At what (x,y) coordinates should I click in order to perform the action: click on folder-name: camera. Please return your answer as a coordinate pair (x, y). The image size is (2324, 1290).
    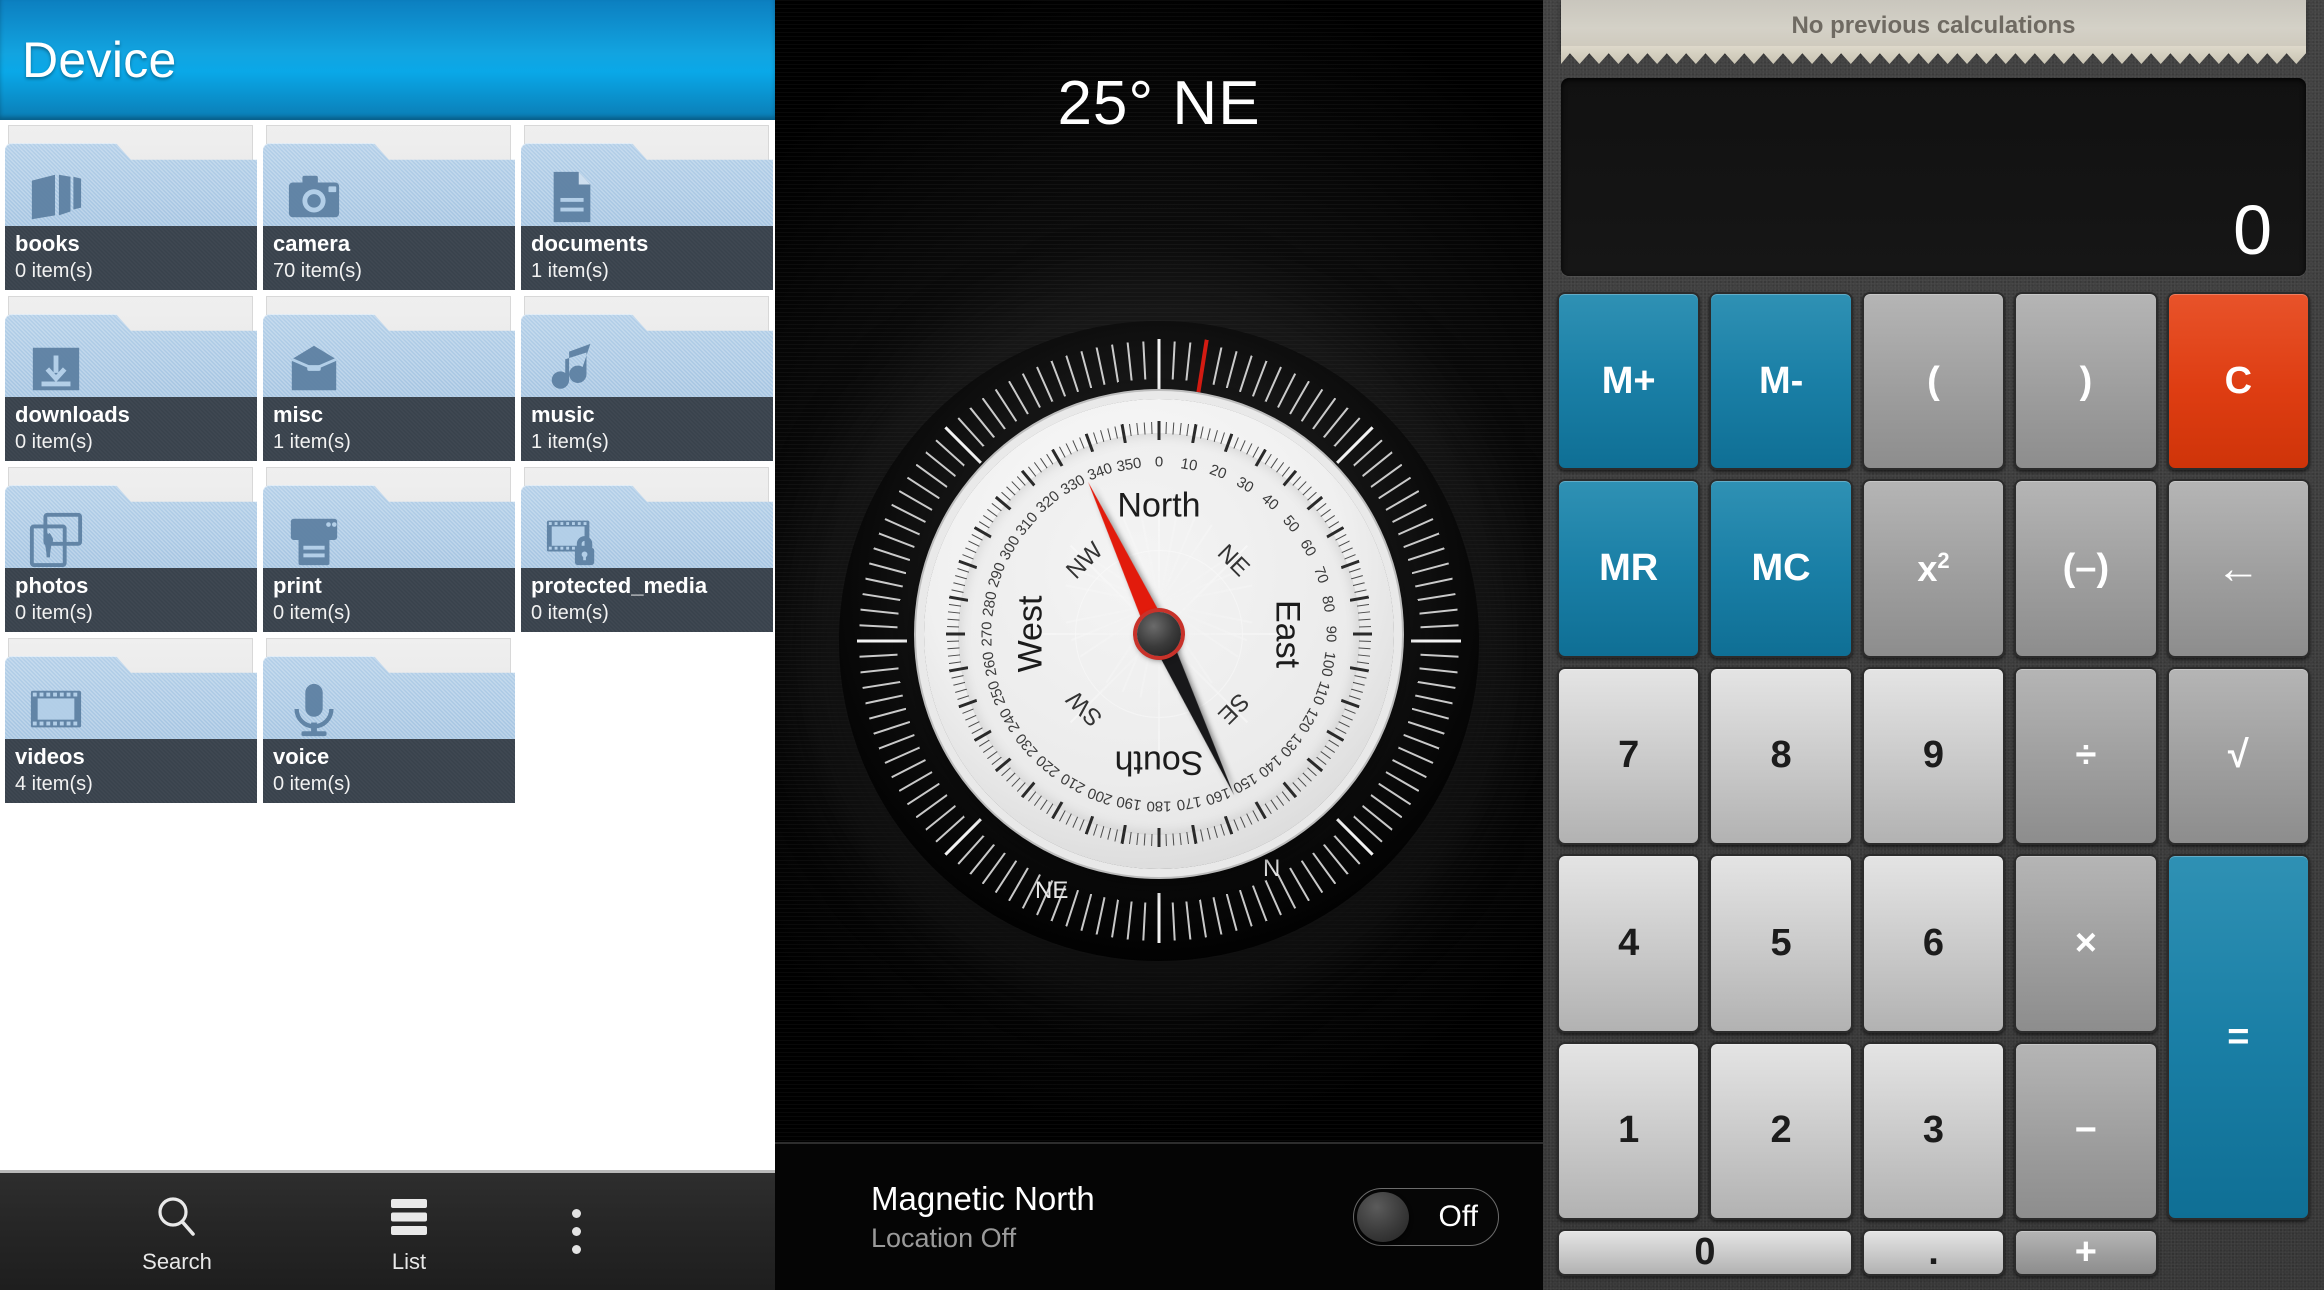
    Looking at the image, I should click on (312, 243).